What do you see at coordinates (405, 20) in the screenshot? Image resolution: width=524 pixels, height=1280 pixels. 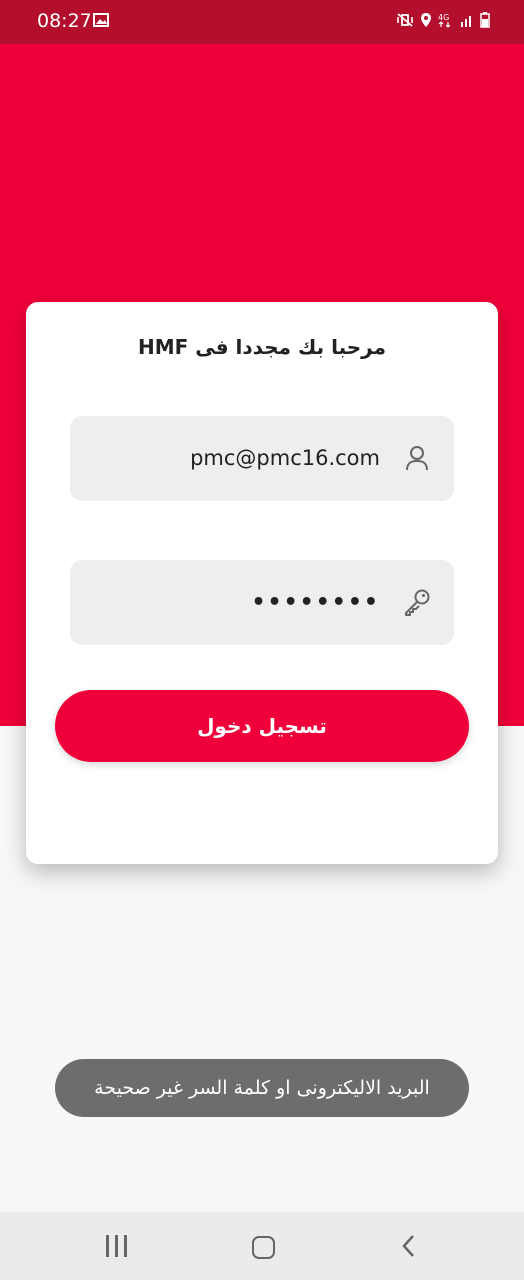 I see `mute-vibrate-icon` at bounding box center [405, 20].